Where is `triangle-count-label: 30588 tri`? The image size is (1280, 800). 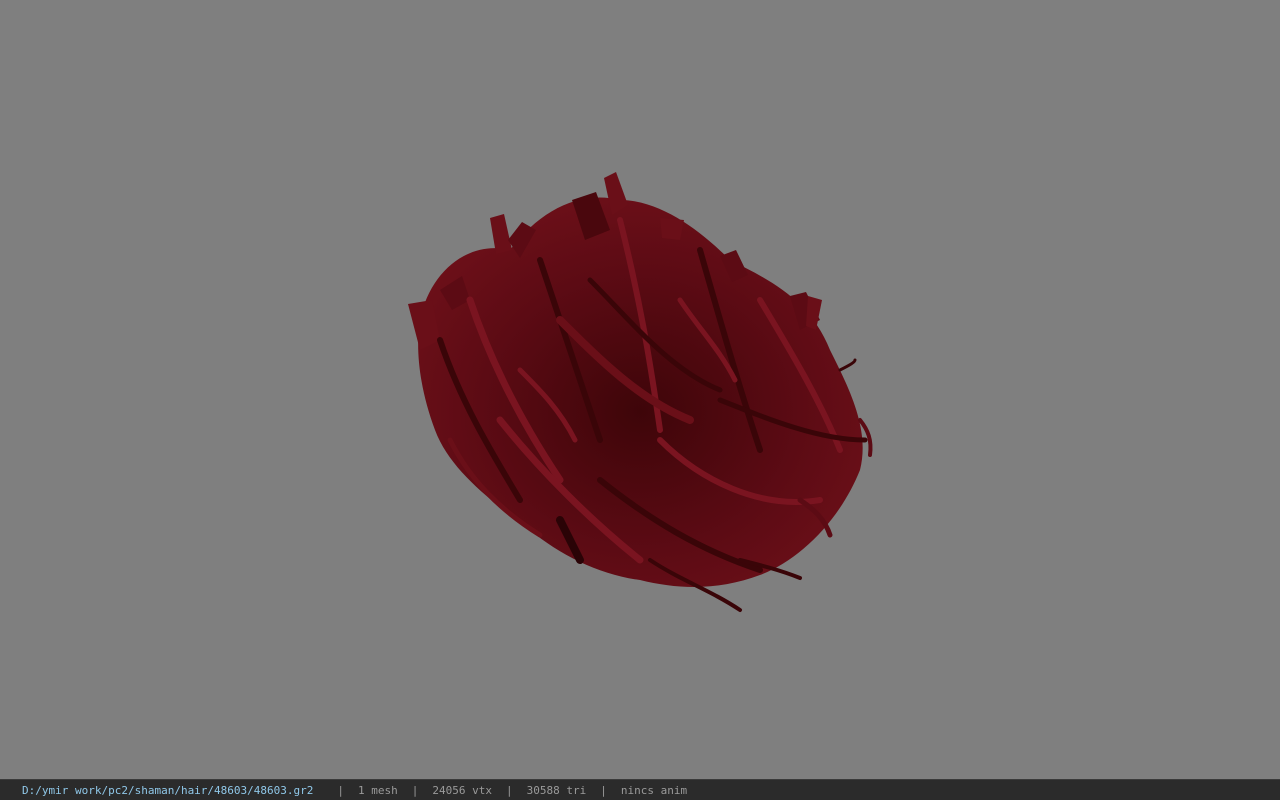 triangle-count-label: 30588 tri is located at coordinates (556, 790).